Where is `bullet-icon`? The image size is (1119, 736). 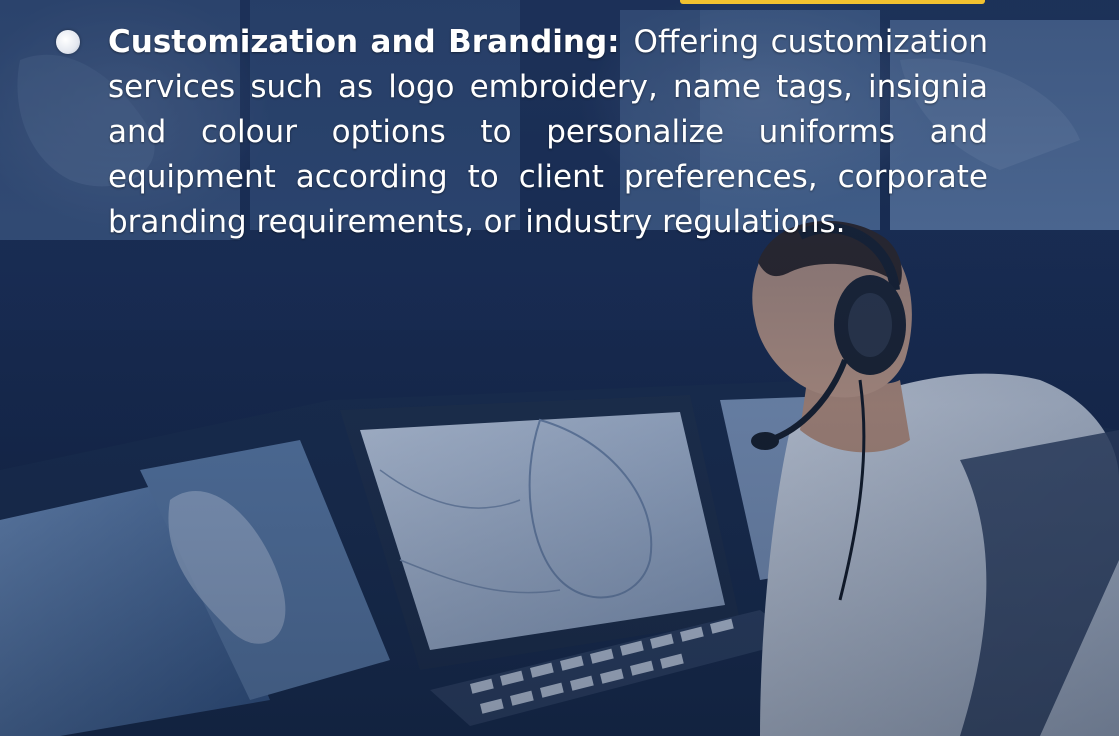
bullet-icon is located at coordinates (68, 42).